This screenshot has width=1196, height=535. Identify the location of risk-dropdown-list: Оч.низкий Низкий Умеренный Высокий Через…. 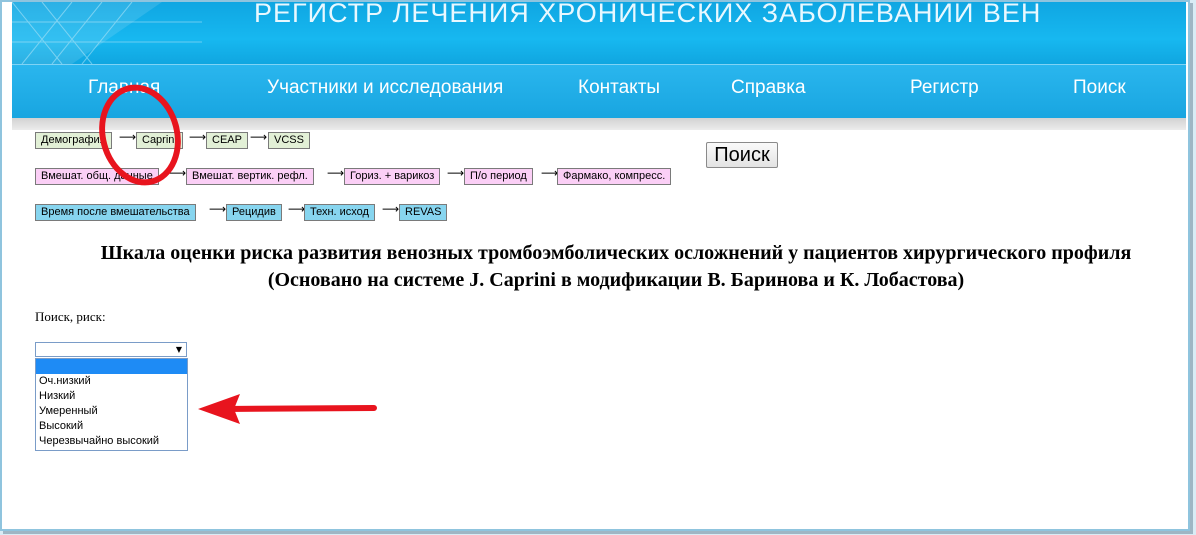
(111, 404).